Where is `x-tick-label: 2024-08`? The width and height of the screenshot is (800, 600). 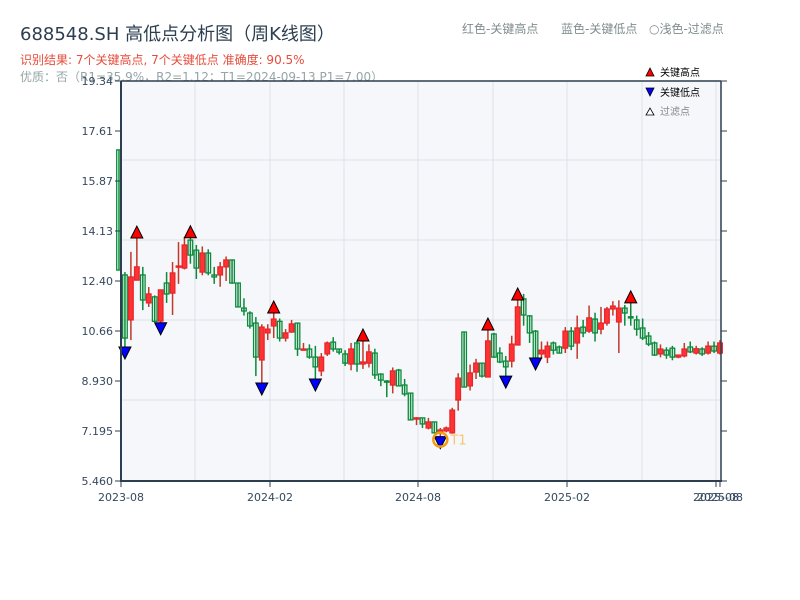 x-tick-label: 2024-08 is located at coordinates (418, 497).